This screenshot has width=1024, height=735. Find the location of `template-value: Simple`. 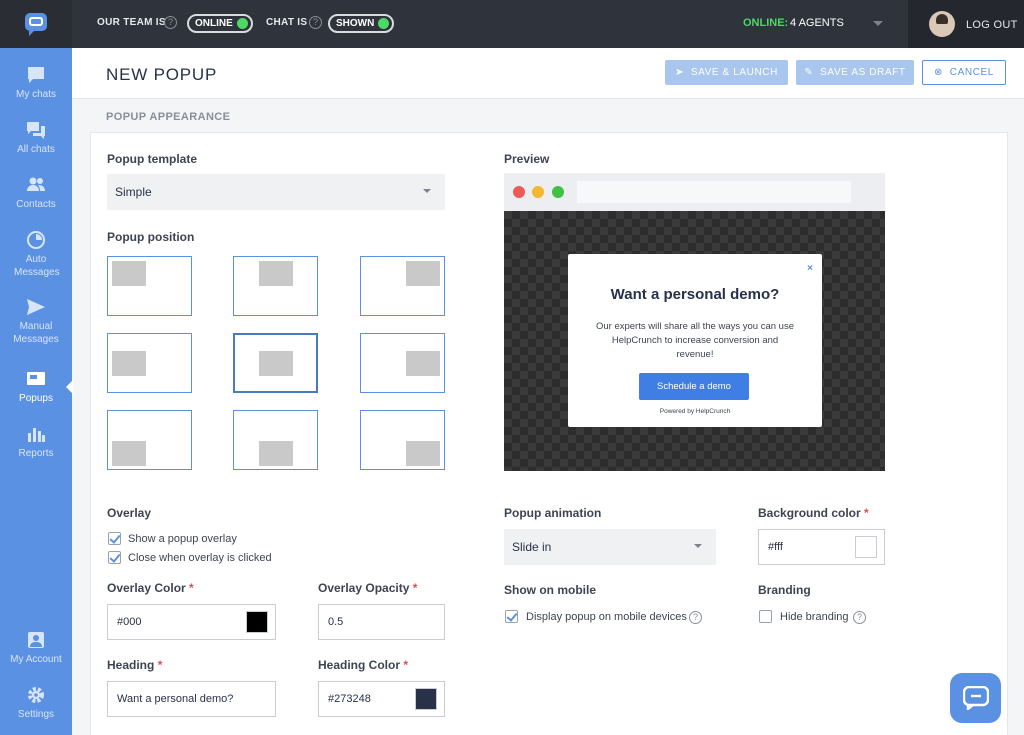

template-value: Simple is located at coordinates (133, 192).